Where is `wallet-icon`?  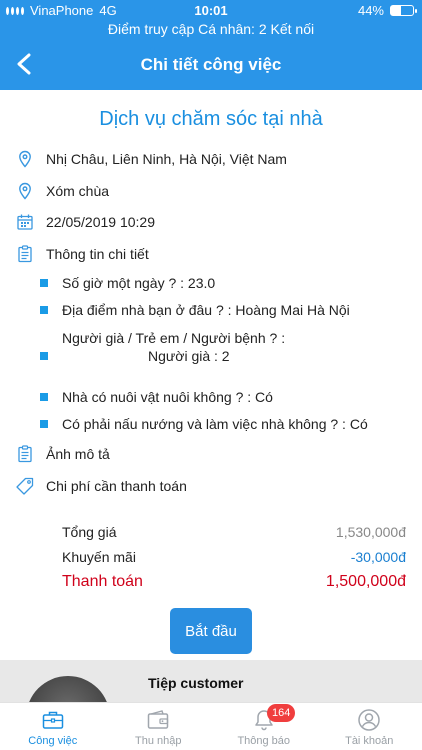
wallet-icon is located at coordinates (158, 719).